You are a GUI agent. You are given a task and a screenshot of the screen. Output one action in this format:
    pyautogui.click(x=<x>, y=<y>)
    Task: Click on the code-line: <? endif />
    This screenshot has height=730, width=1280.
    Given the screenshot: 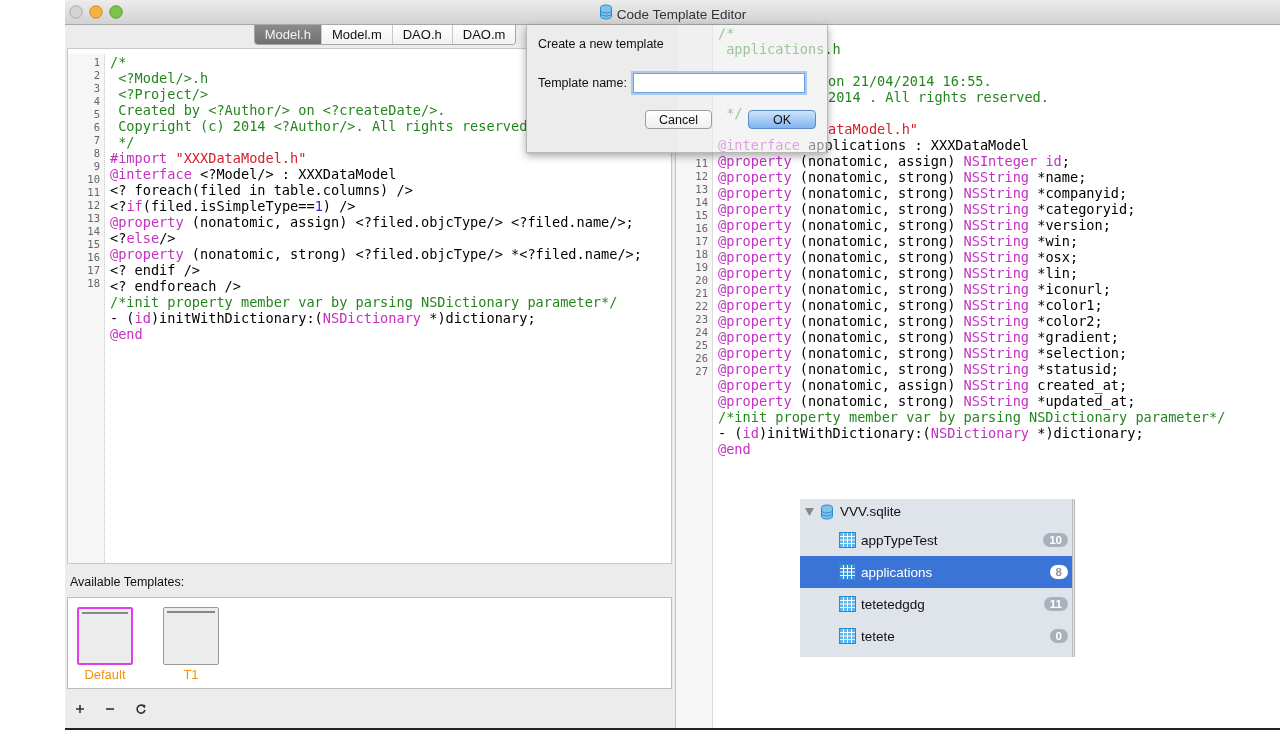 What is the action you would take?
    pyautogui.click(x=155, y=270)
    